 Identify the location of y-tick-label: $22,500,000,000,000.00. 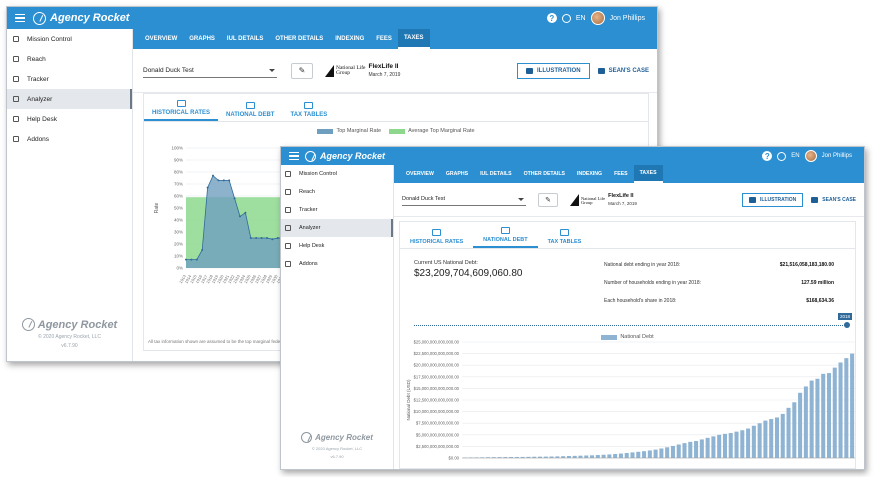
(437, 353).